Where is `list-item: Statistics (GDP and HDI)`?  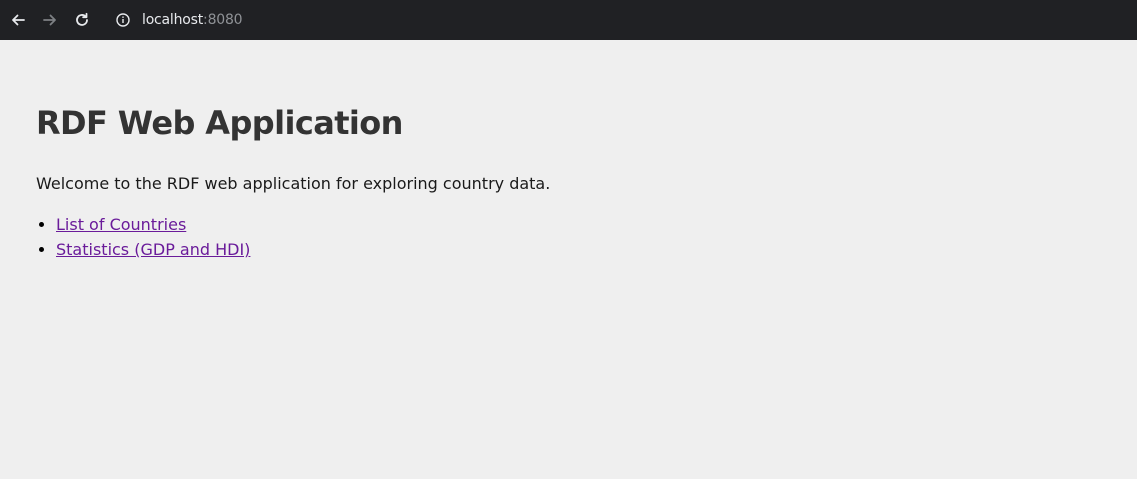
list-item: Statistics (GDP and HDI) is located at coordinates (153, 249).